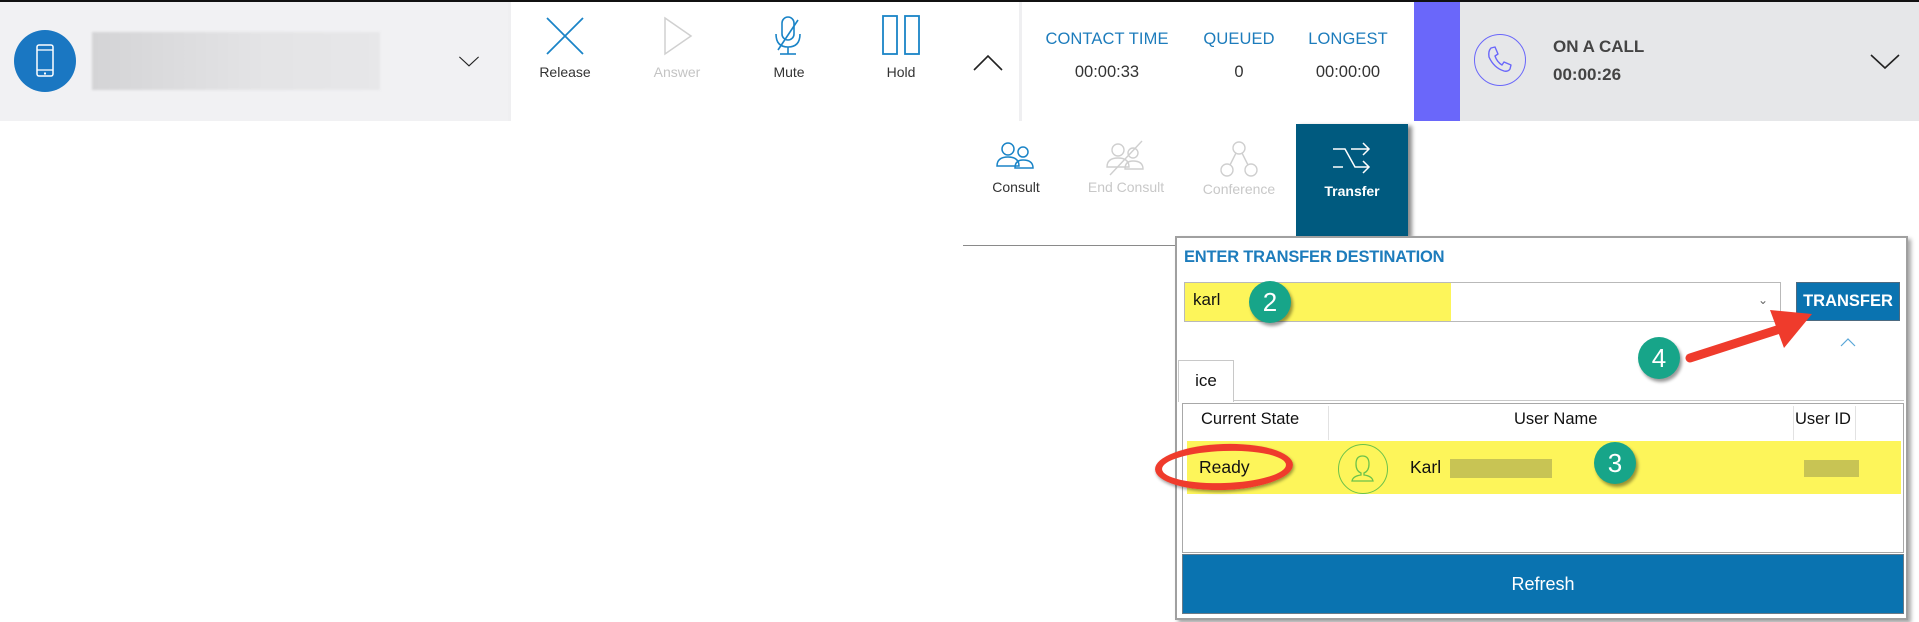 The image size is (1919, 622). What do you see at coordinates (1318, 302) in the screenshot?
I see `highlight` at bounding box center [1318, 302].